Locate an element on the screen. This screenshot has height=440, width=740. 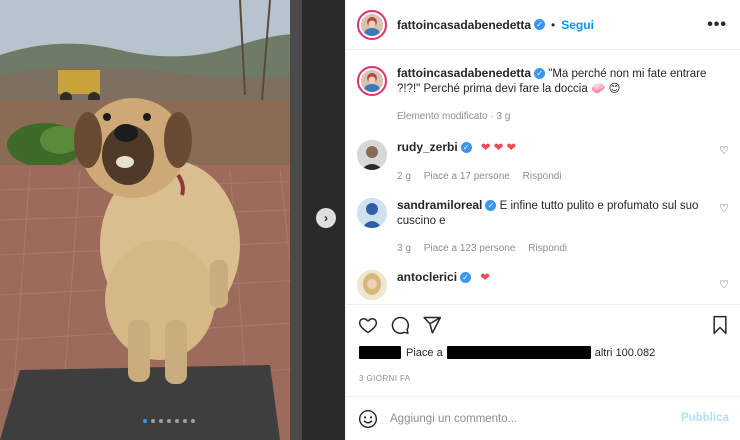
caption-username: fattoincasadabenedetta is located at coordinates (464, 73).